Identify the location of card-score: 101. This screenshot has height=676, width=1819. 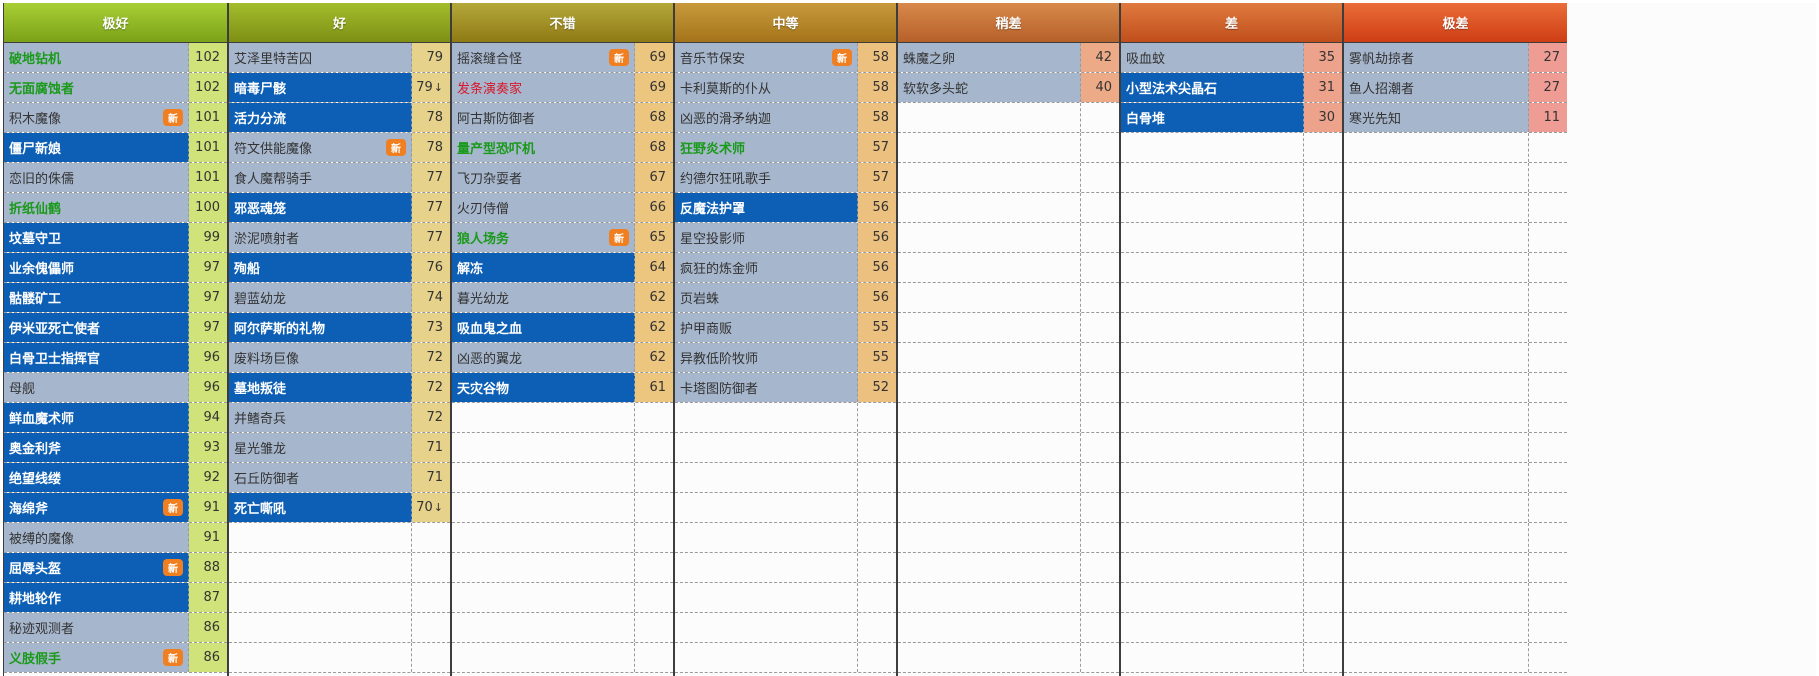
(207, 117).